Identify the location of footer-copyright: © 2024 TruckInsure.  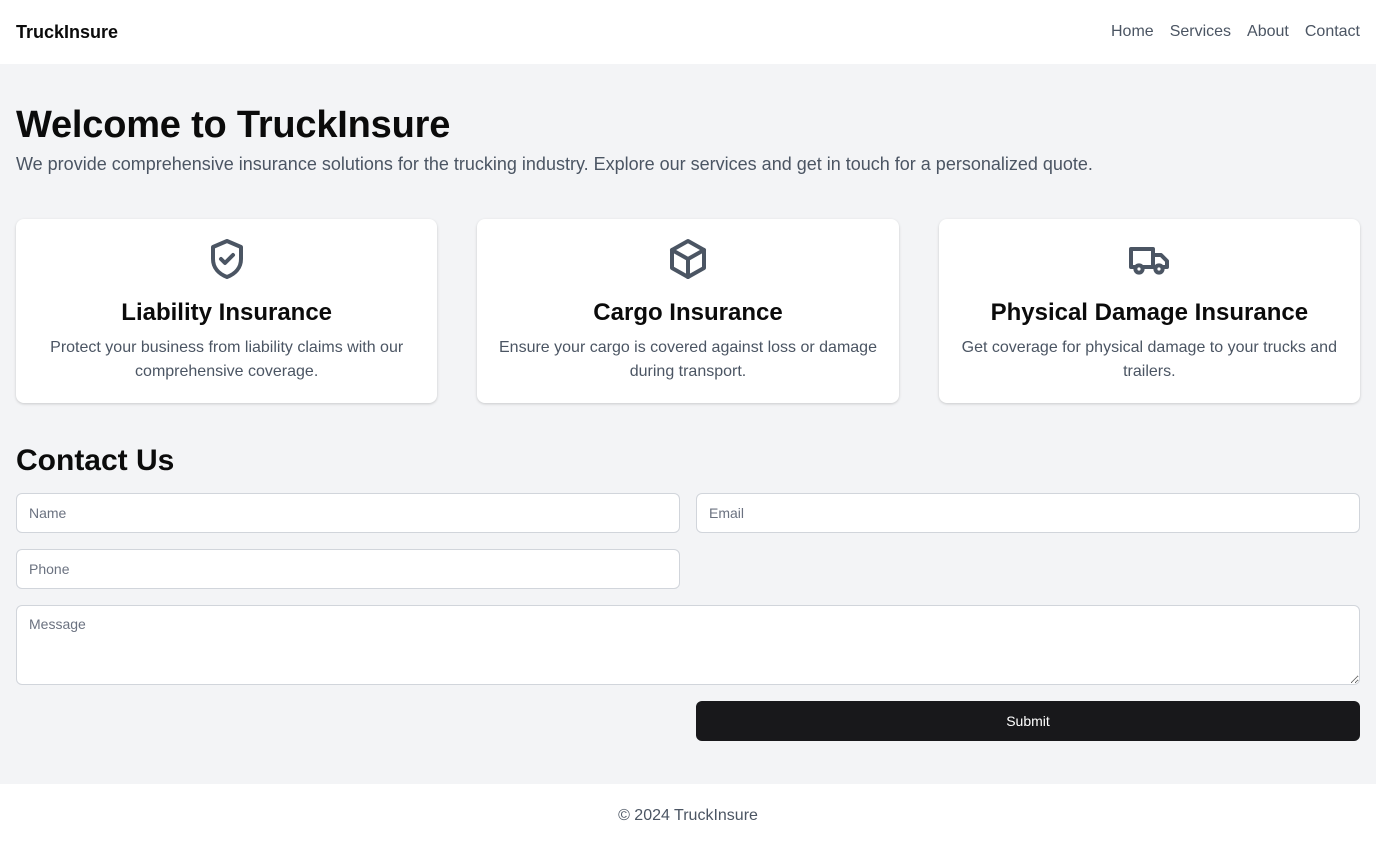
(688, 815).